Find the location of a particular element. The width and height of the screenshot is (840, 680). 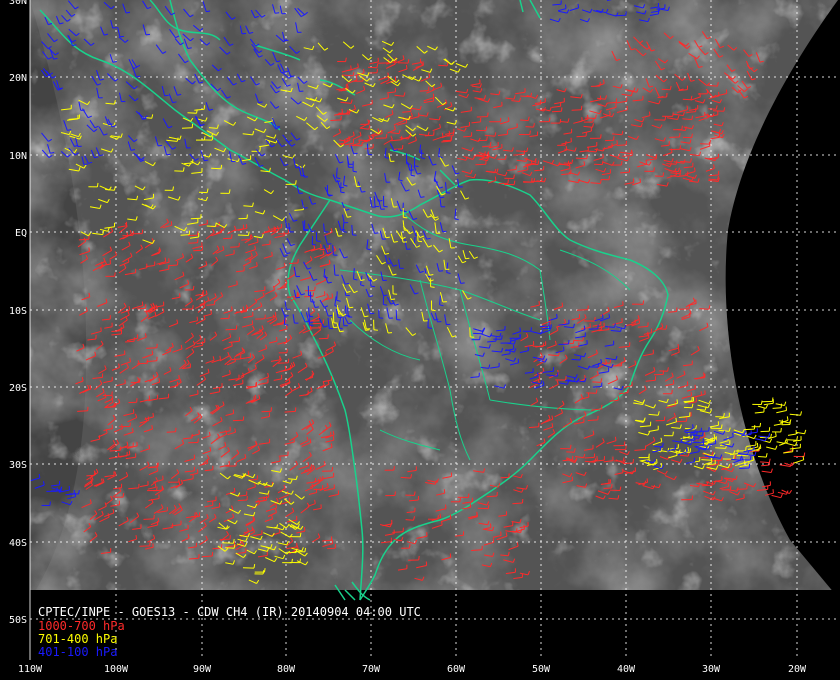

legend-entry: 401-100 hPa is located at coordinates (77, 652).